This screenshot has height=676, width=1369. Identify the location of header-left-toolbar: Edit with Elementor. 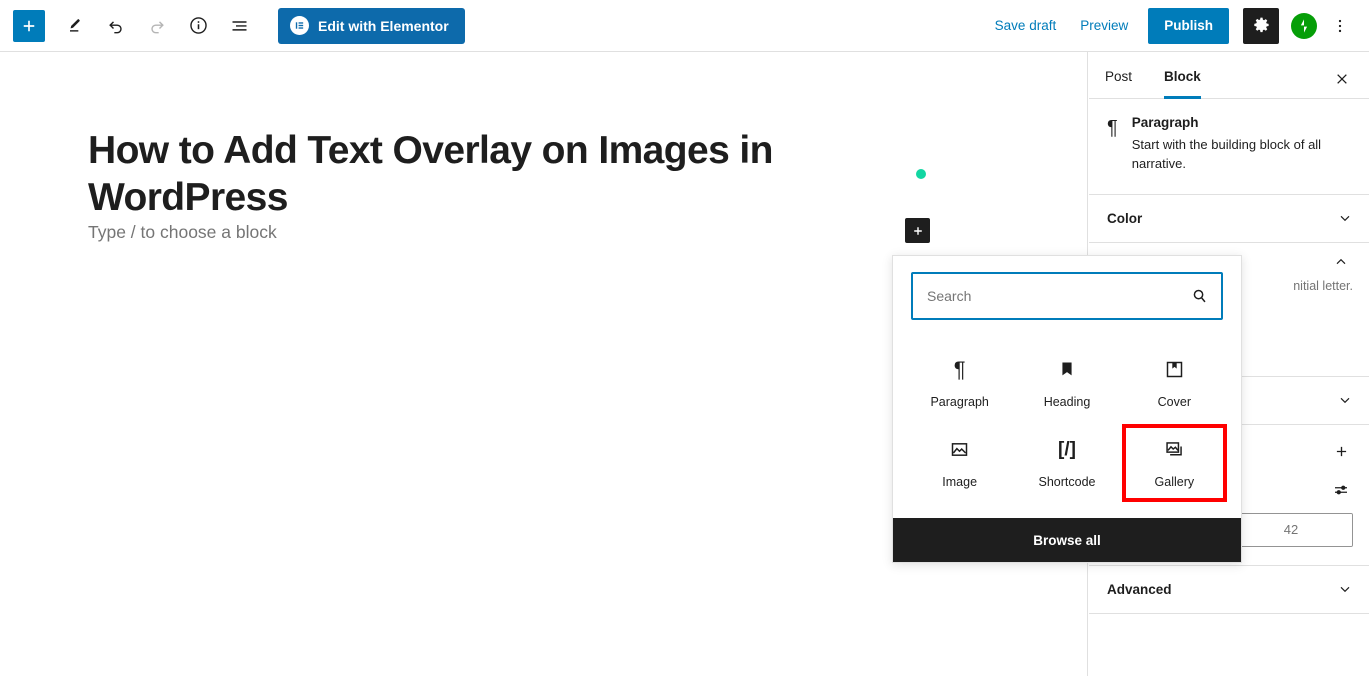
(232, 25).